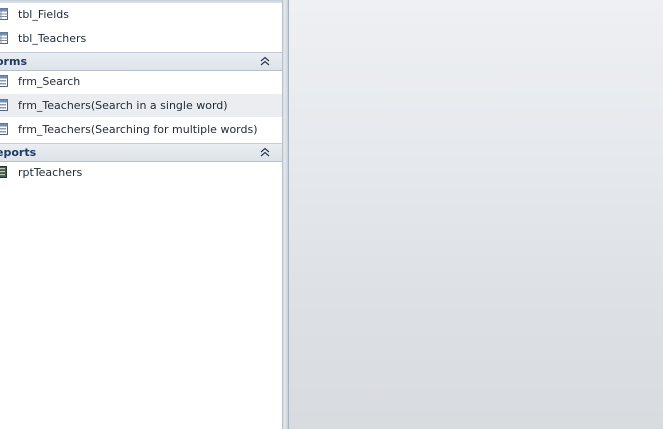 This screenshot has width=663, height=429. I want to click on nav-item-frm-search: frm_Search, so click(141, 81).